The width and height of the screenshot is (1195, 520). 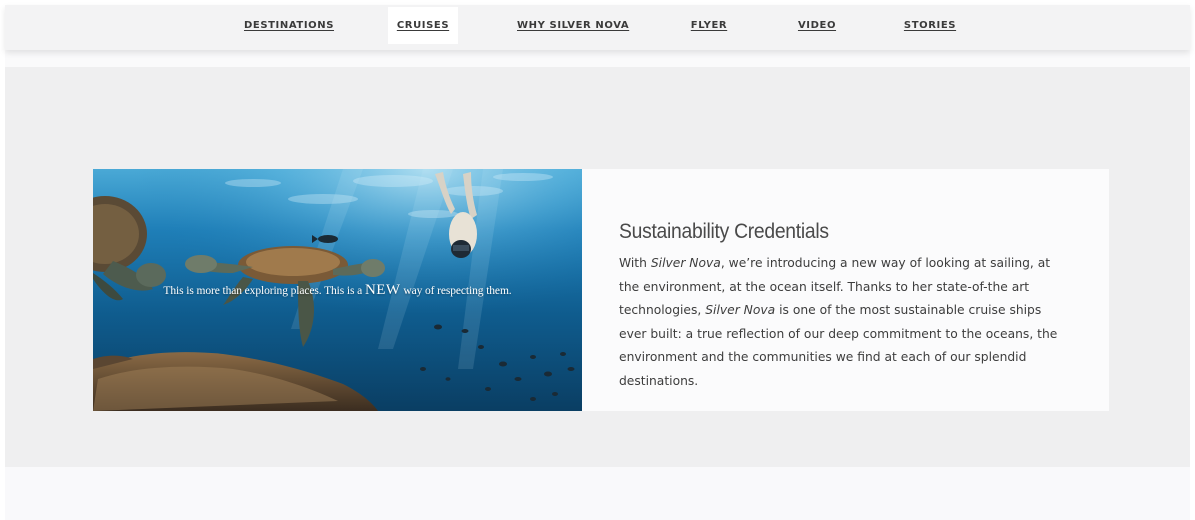 What do you see at coordinates (597, 58) in the screenshot?
I see `nav-spacer` at bounding box center [597, 58].